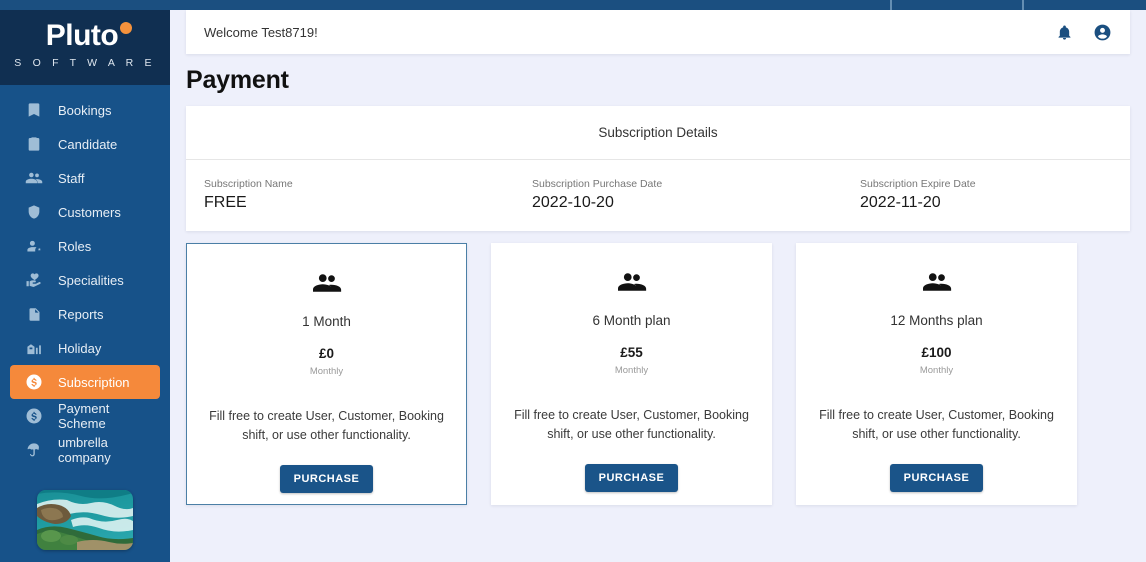  I want to click on sidebar-item-label: Staff, so click(71, 178).